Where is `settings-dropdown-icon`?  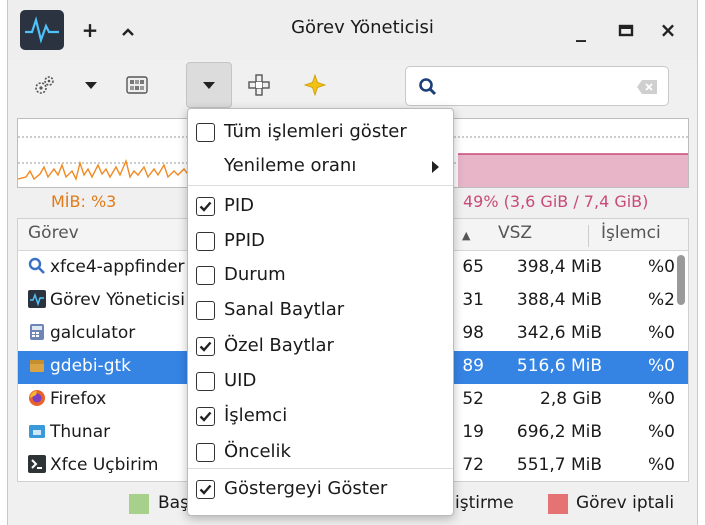 settings-dropdown-icon is located at coordinates (91, 85).